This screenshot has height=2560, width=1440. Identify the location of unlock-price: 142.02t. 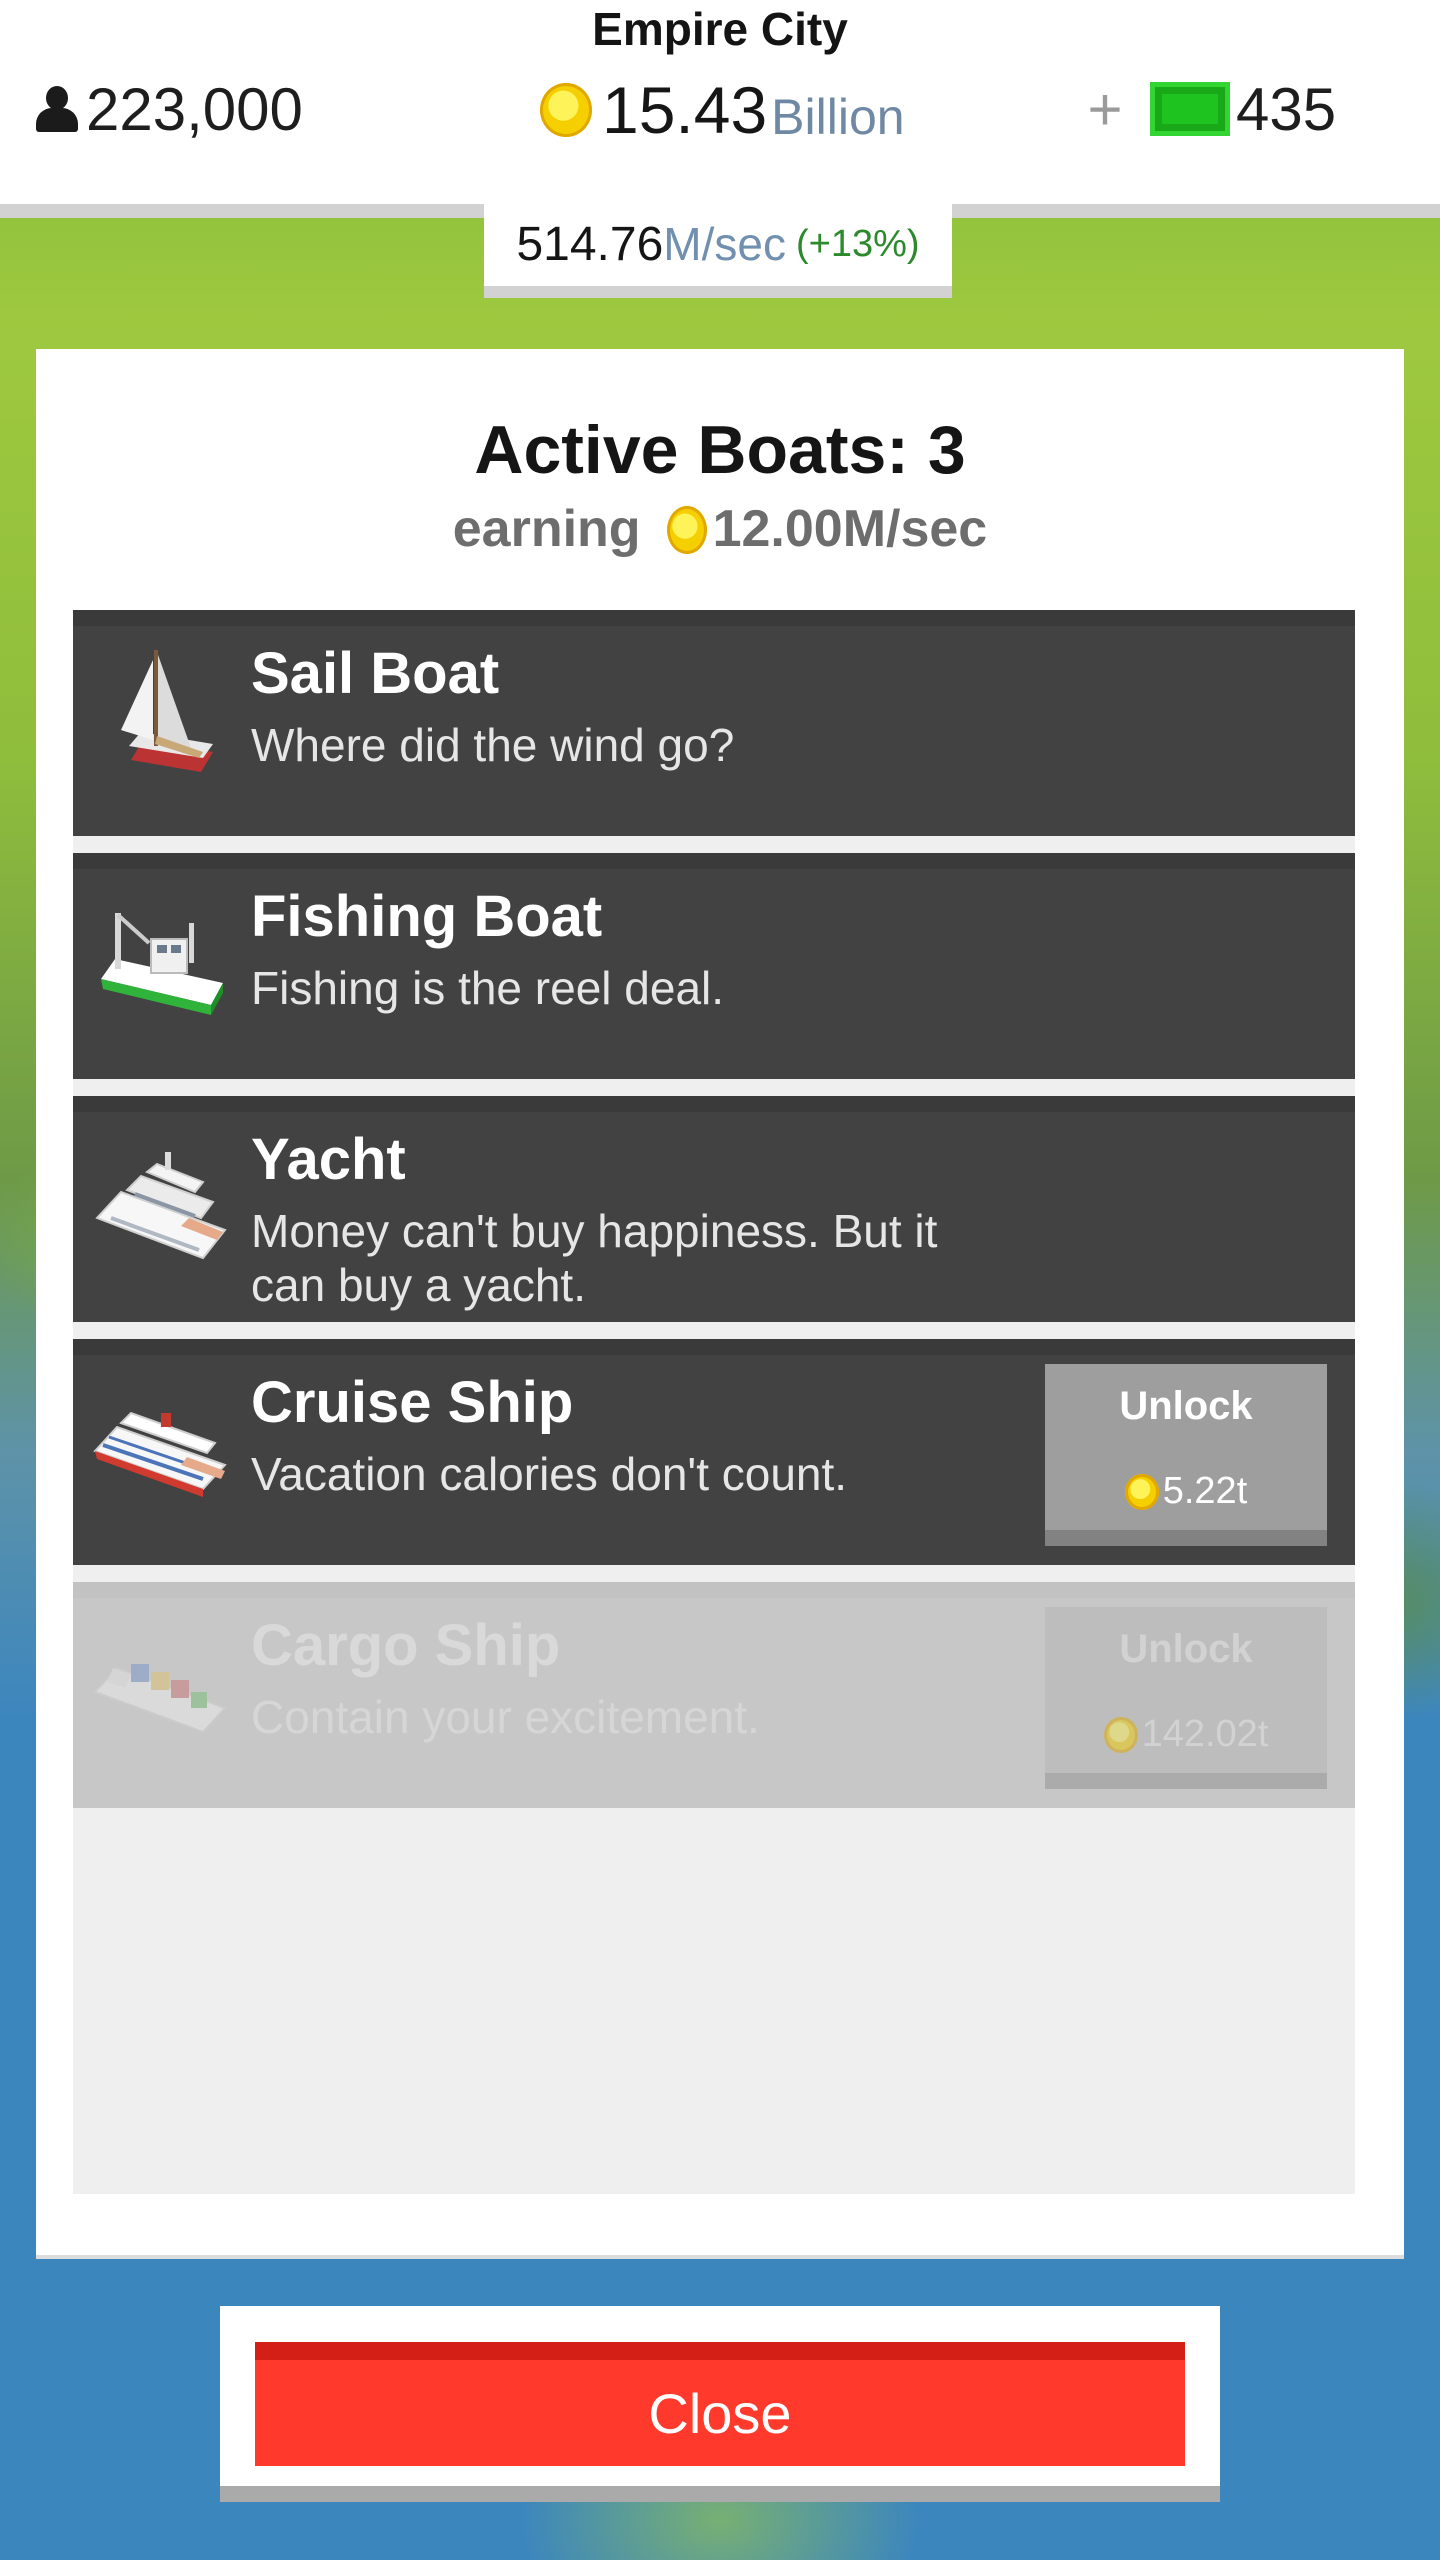
(1186, 1734).